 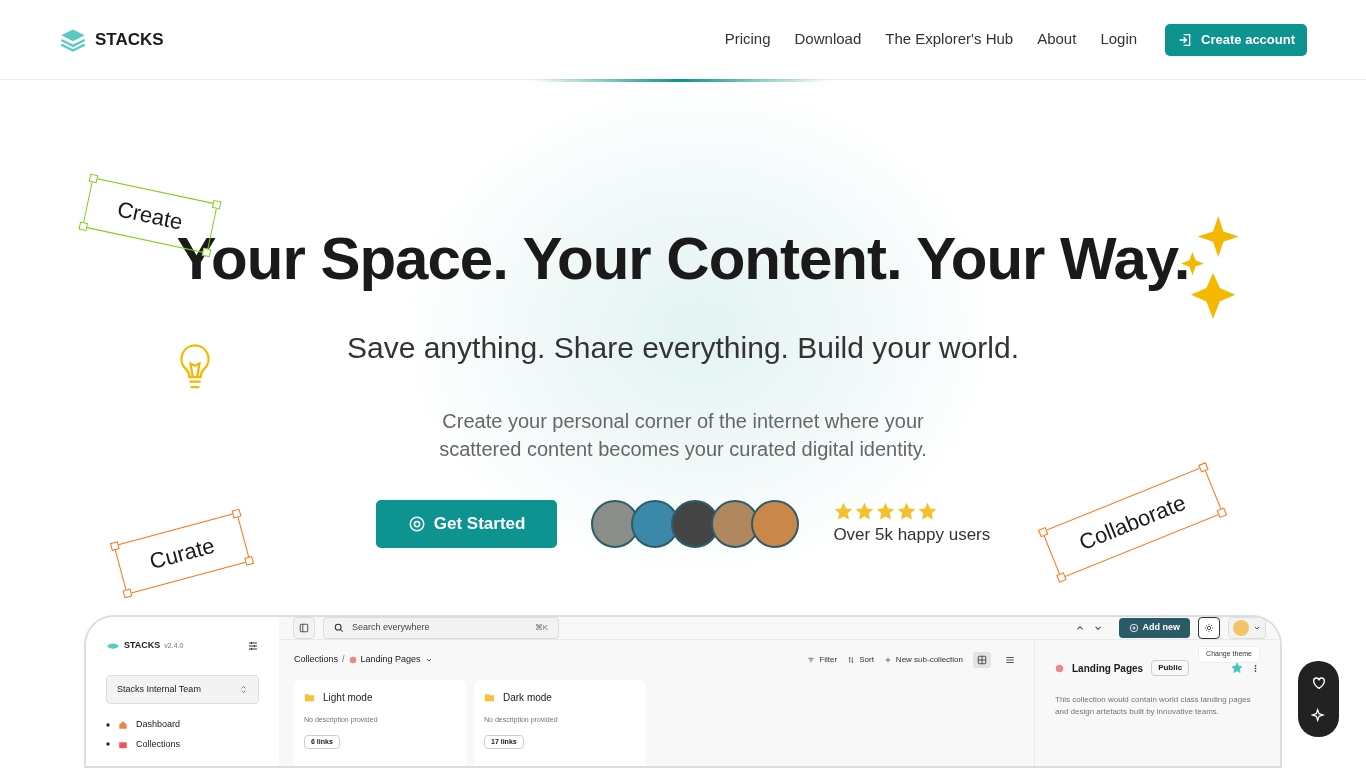 What do you see at coordinates (348, 698) in the screenshot?
I see `card-title: Light mode` at bounding box center [348, 698].